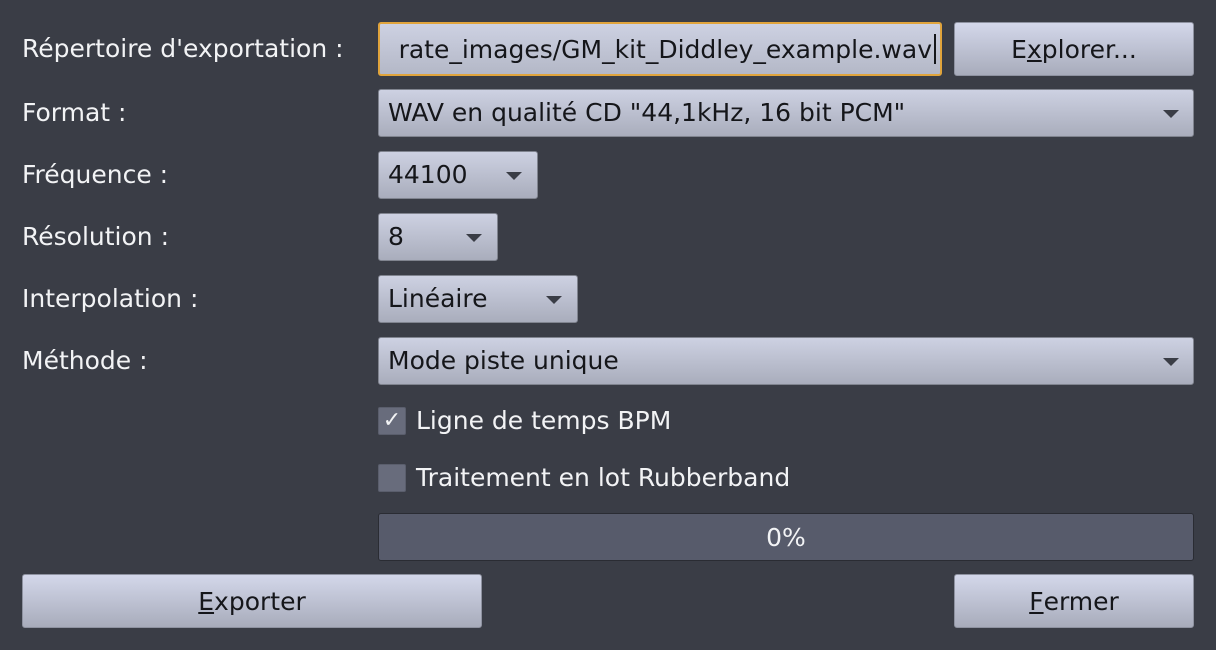  I want to click on interpolation-dropdown: Linéaire, so click(478, 299).